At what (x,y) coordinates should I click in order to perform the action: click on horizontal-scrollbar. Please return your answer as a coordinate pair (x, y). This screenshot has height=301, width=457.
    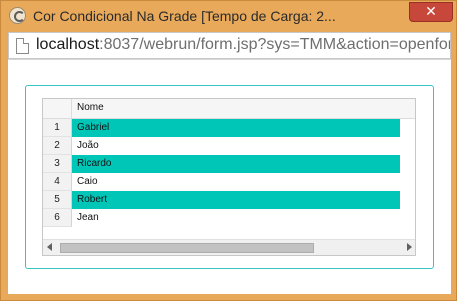
    Looking at the image, I should click on (229, 247).